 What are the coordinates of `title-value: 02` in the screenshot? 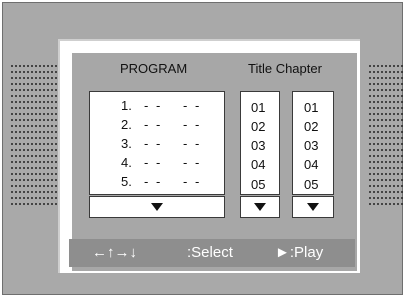 It's located at (258, 126).